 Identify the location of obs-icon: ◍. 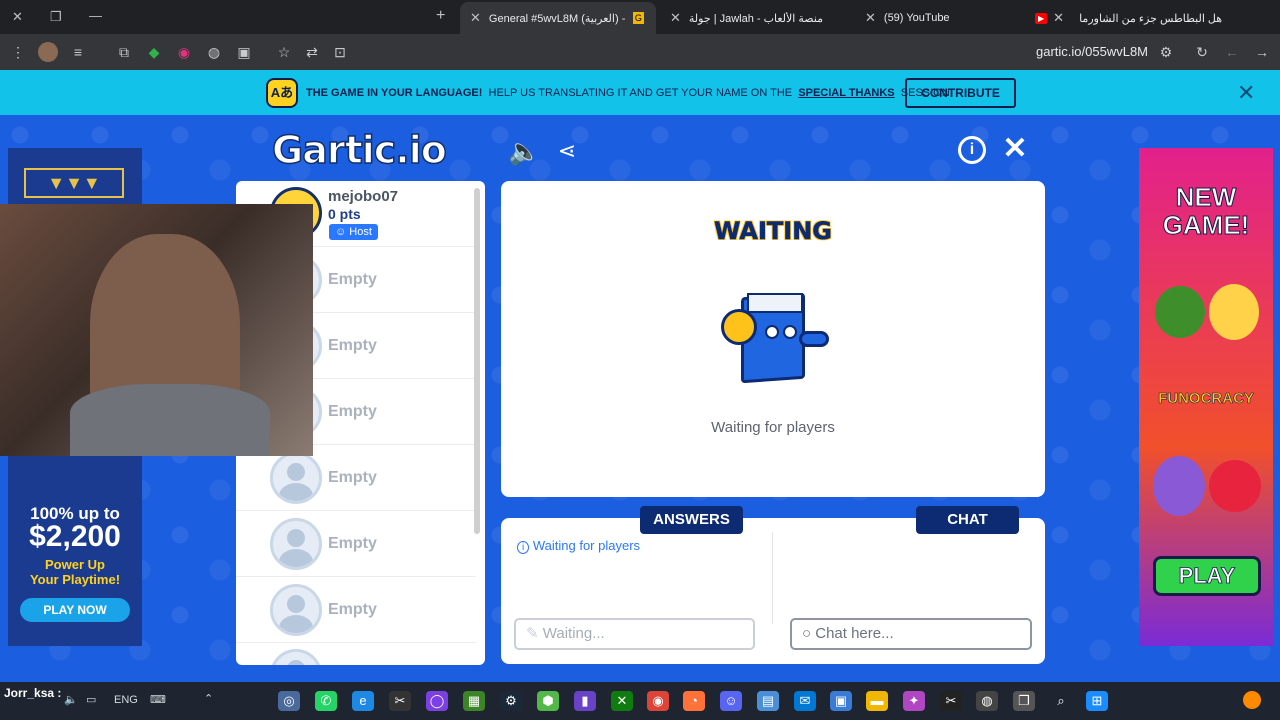
(987, 701).